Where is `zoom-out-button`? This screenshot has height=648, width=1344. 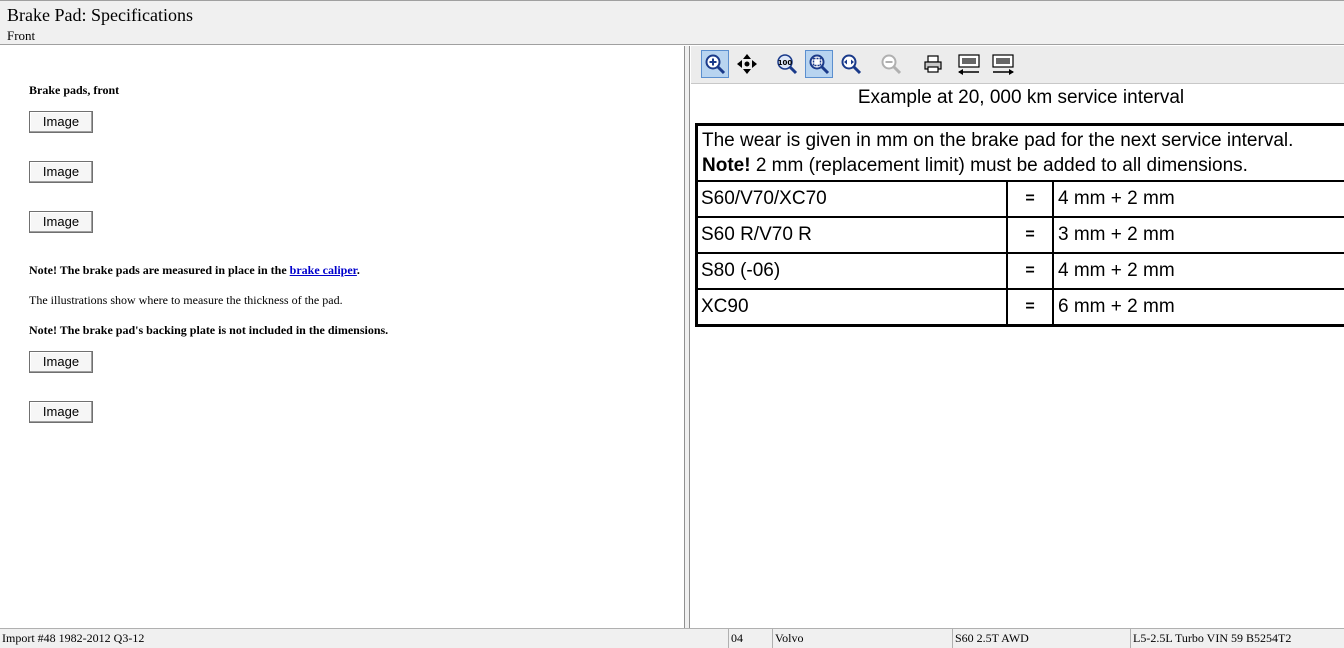
zoom-out-button is located at coordinates (891, 64).